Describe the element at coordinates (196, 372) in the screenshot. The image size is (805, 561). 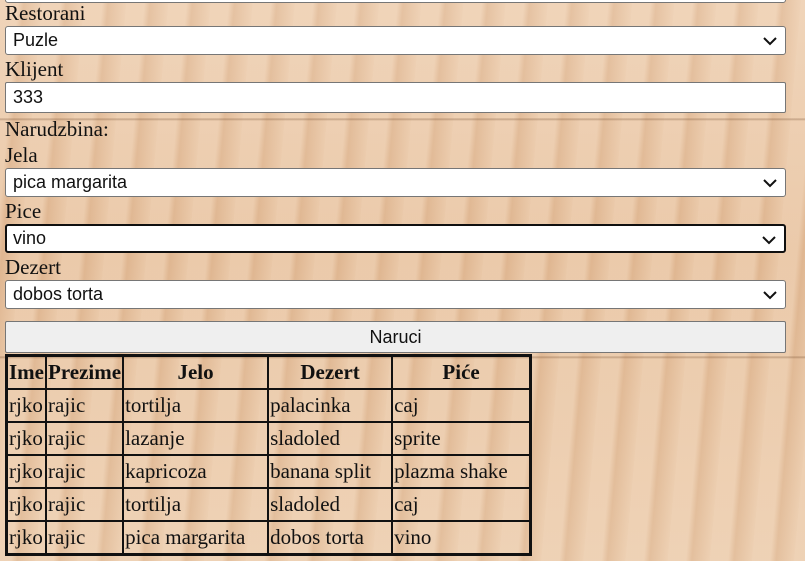
I see `column-header-food: Jelo` at that location.